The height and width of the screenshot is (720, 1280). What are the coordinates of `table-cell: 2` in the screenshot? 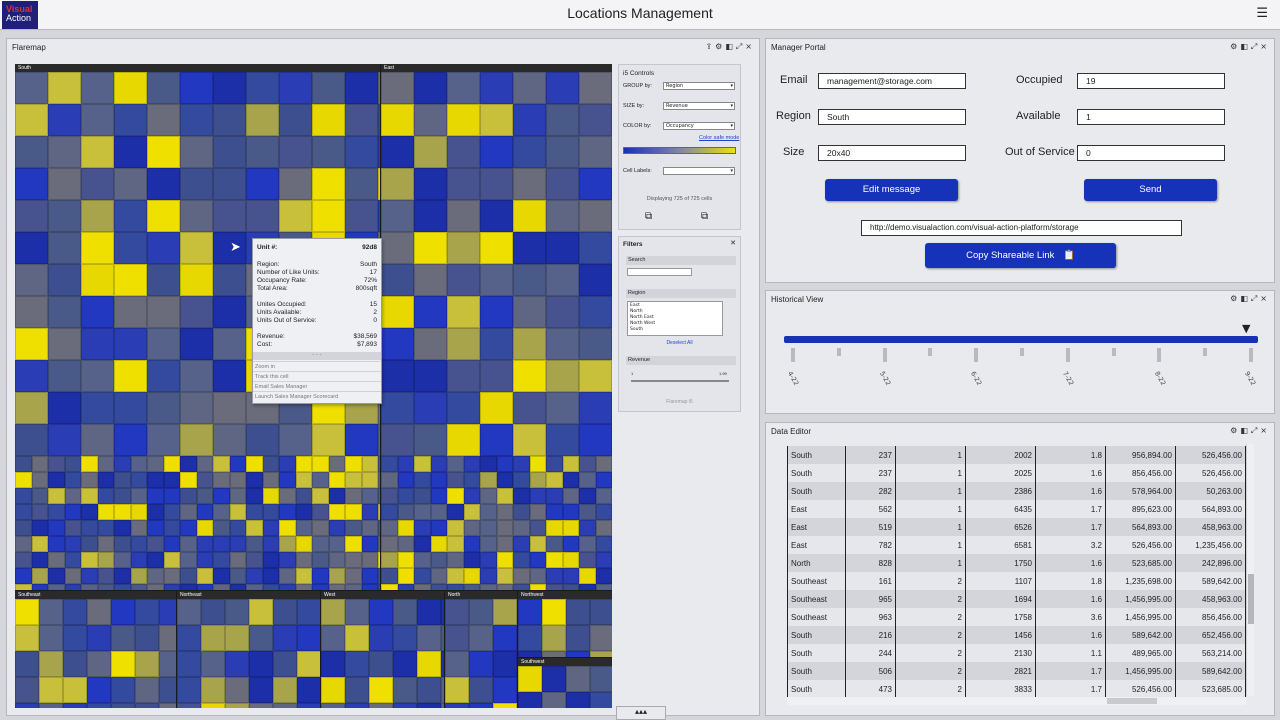 It's located at (930, 671).